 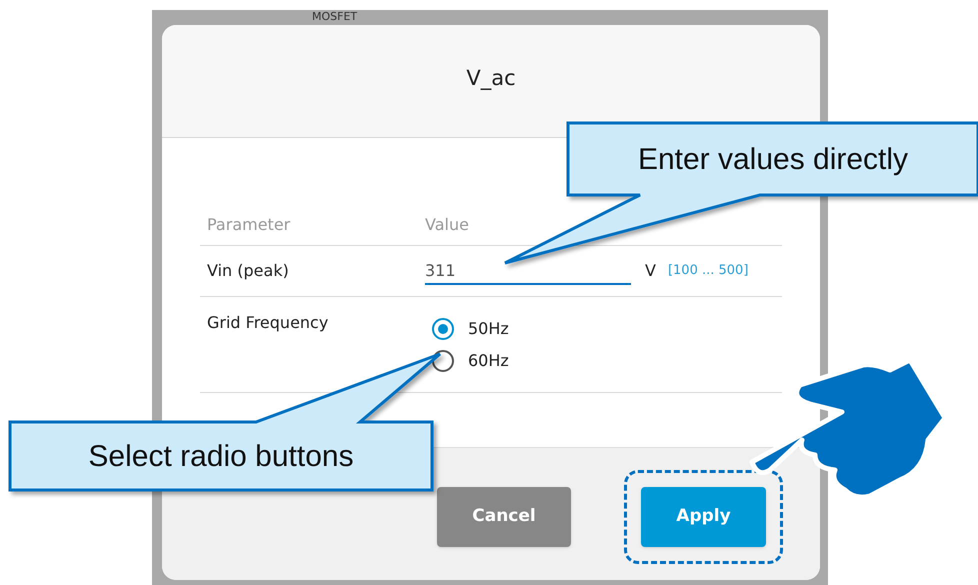 What do you see at coordinates (447, 225) in the screenshot?
I see `column-header: Value` at bounding box center [447, 225].